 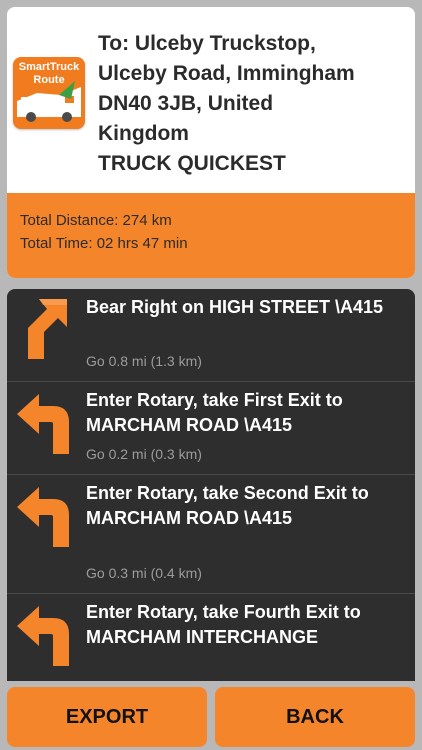 What do you see at coordinates (96, 220) in the screenshot?
I see `total-distance: Total Distance: 274 km` at bounding box center [96, 220].